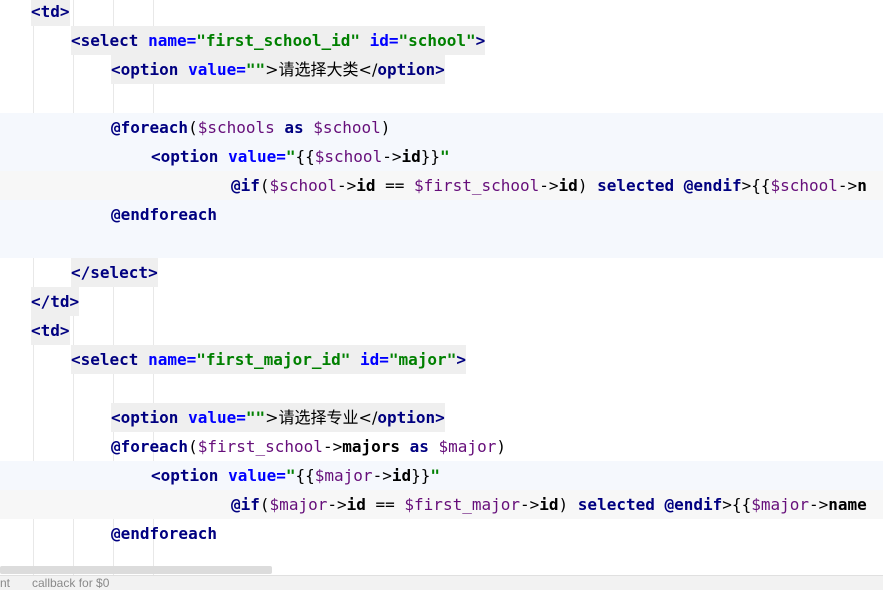  What do you see at coordinates (164, 214) in the screenshot?
I see `code-token: @endforeach` at bounding box center [164, 214].